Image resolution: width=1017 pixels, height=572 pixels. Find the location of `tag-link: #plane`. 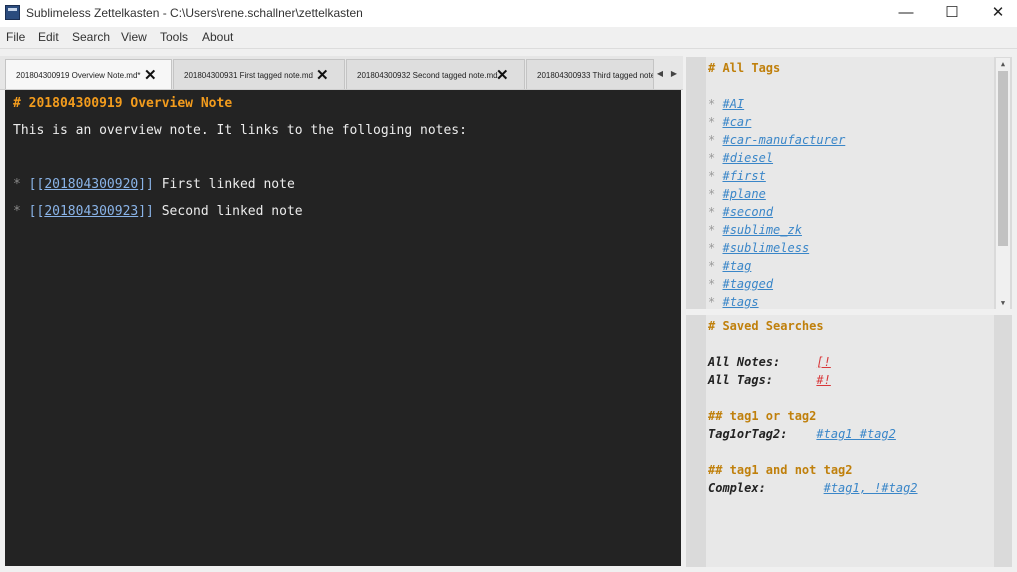

tag-link: #plane is located at coordinates (743, 194).